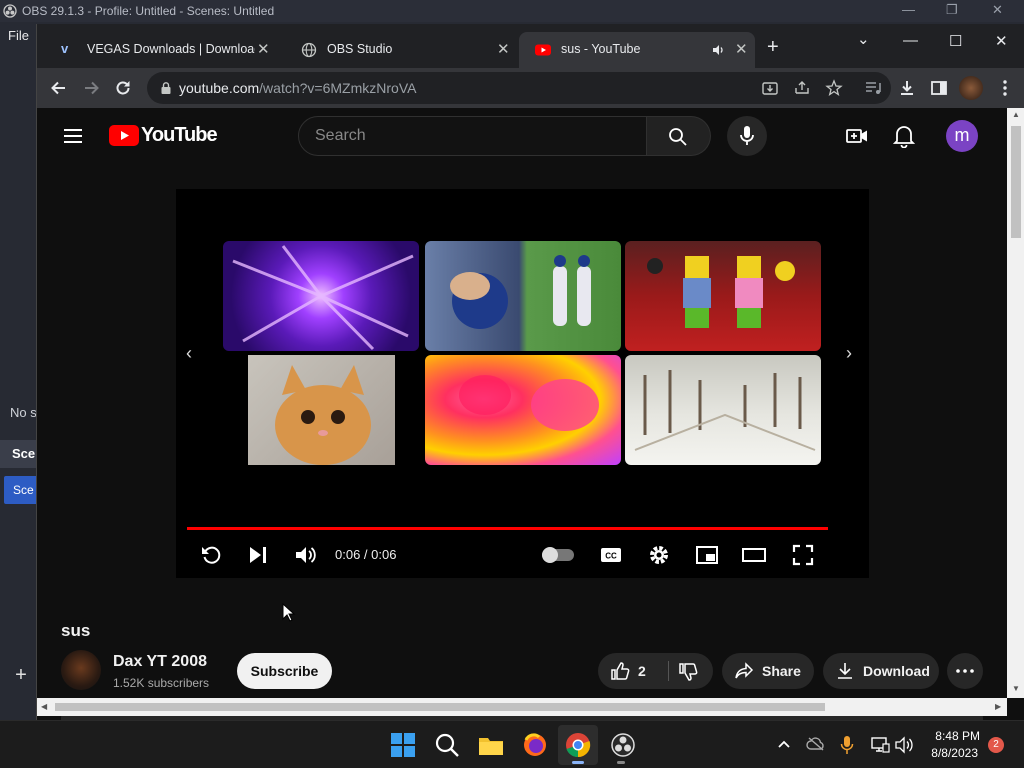 Image resolution: width=1024 pixels, height=768 pixels. I want to click on download-arrow-icon, so click(845, 671).